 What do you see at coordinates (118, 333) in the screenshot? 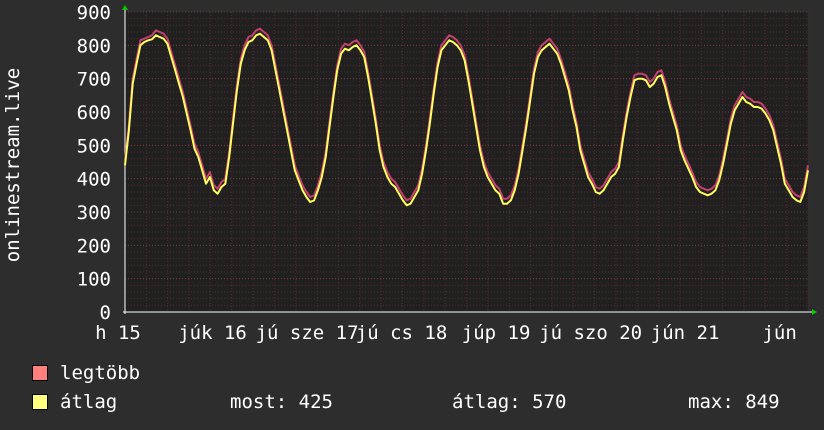
I see `x-tick-label: h 15` at bounding box center [118, 333].